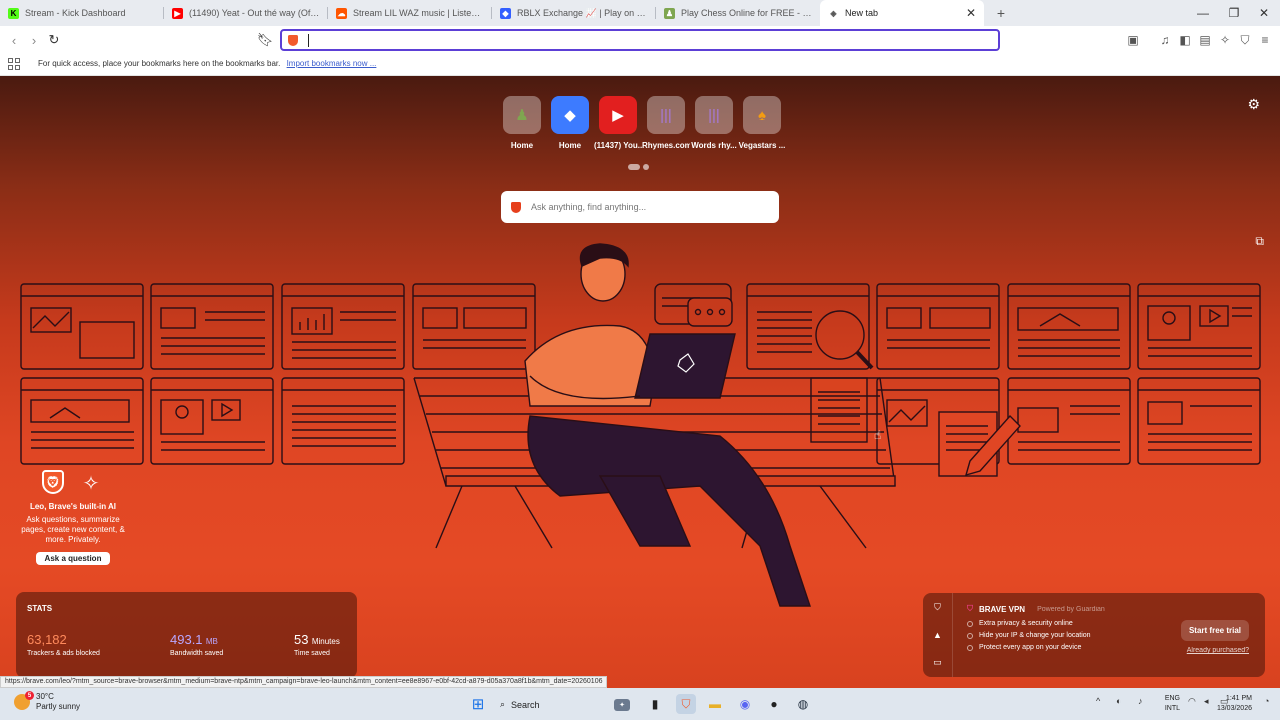  Describe the element at coordinates (570, 115) in the screenshot. I see `roblox-icon: ◆` at that location.